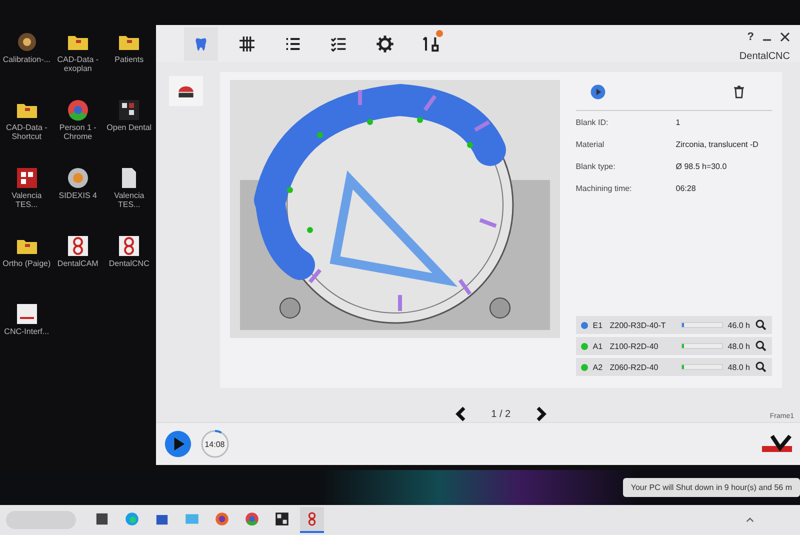 The image size is (800, 535). What do you see at coordinates (750, 37) in the screenshot?
I see `help-button: ?` at bounding box center [750, 37].